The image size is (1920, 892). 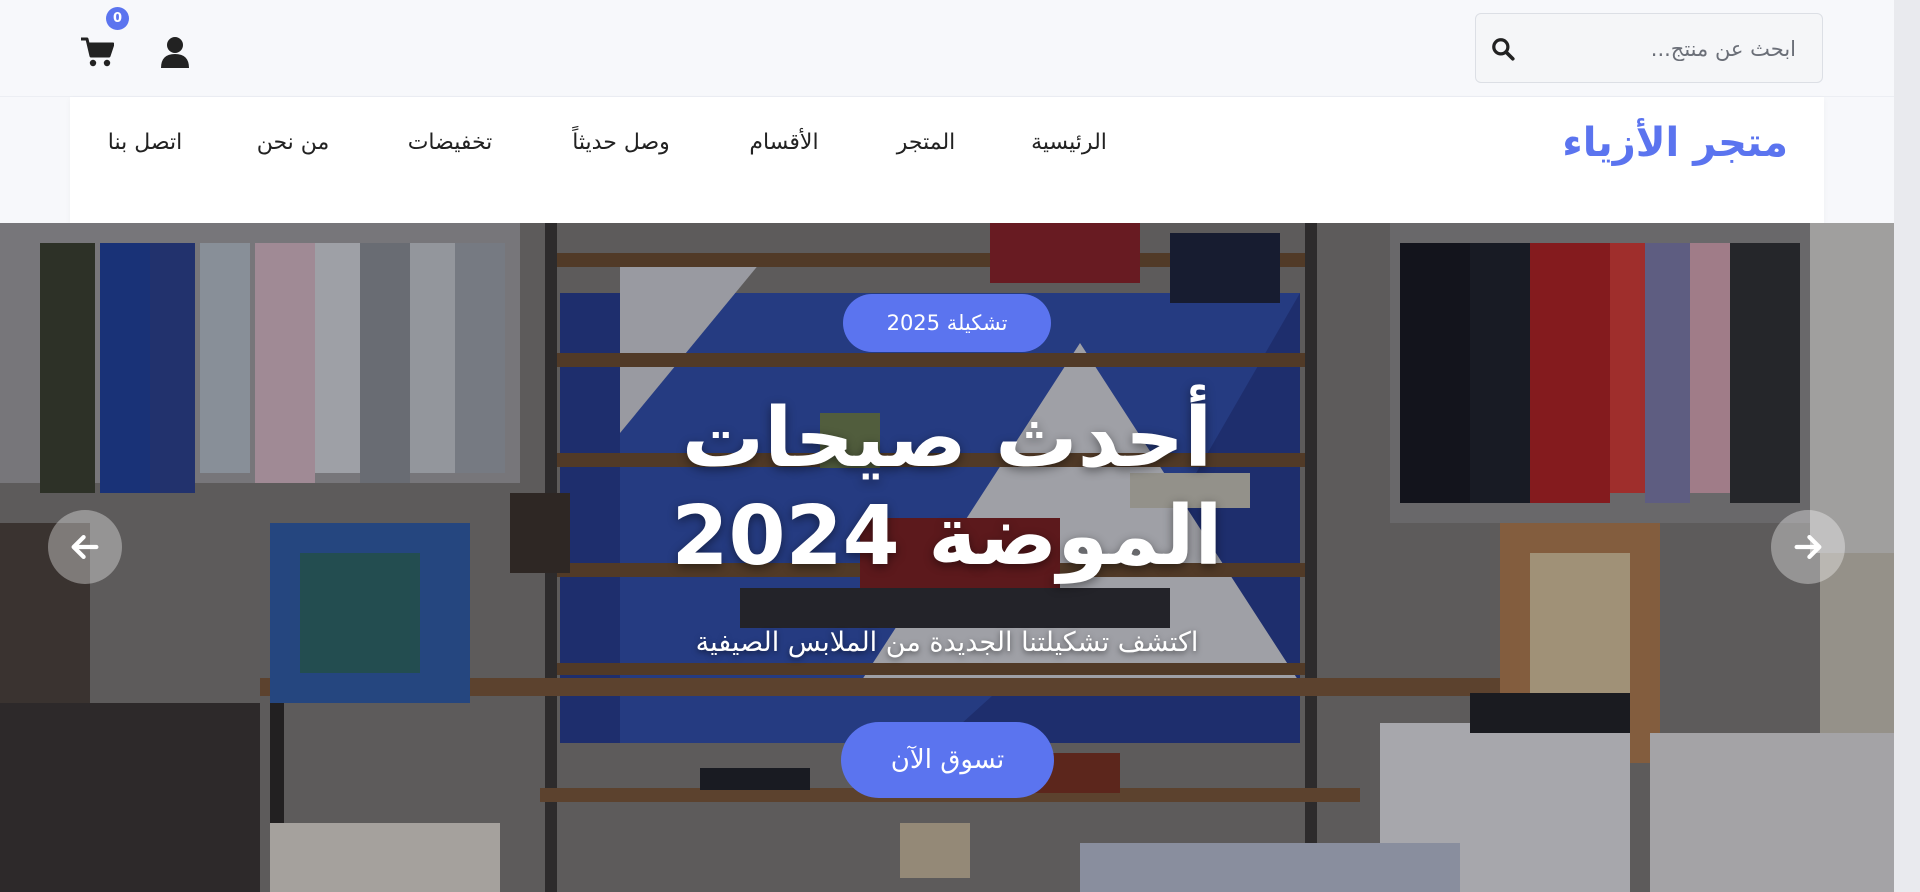 What do you see at coordinates (117, 18) in the screenshot?
I see `cart-count-badge: 0` at bounding box center [117, 18].